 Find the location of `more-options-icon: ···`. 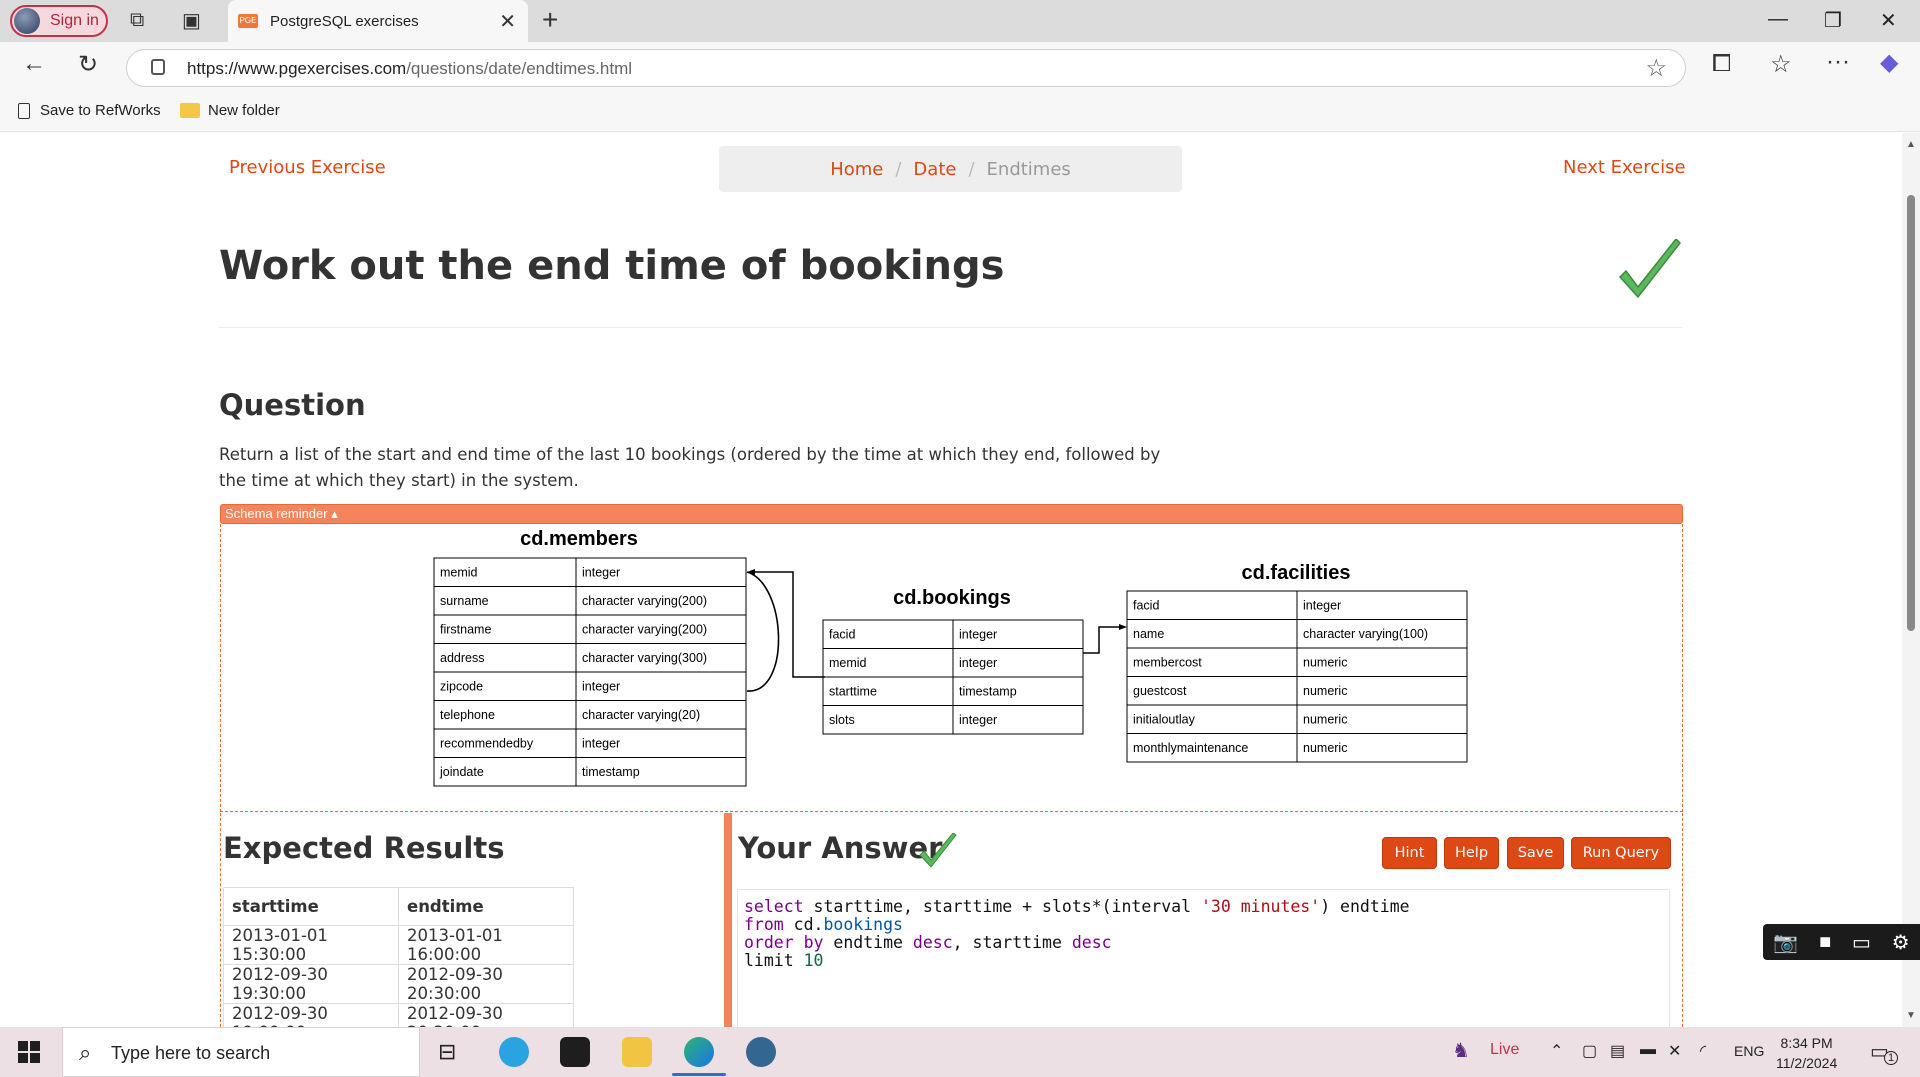

more-options-icon: ··· is located at coordinates (1838, 62).